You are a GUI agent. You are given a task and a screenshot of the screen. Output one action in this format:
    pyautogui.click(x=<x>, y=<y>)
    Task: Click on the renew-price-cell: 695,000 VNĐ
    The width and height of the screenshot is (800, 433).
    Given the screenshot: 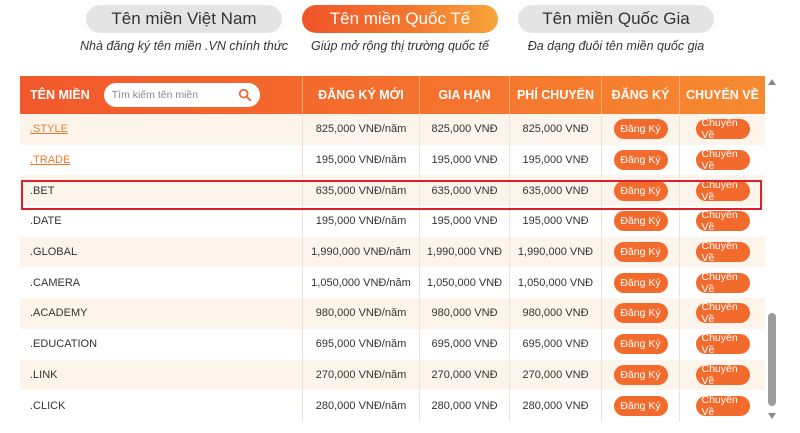 What is the action you would take?
    pyautogui.click(x=464, y=344)
    